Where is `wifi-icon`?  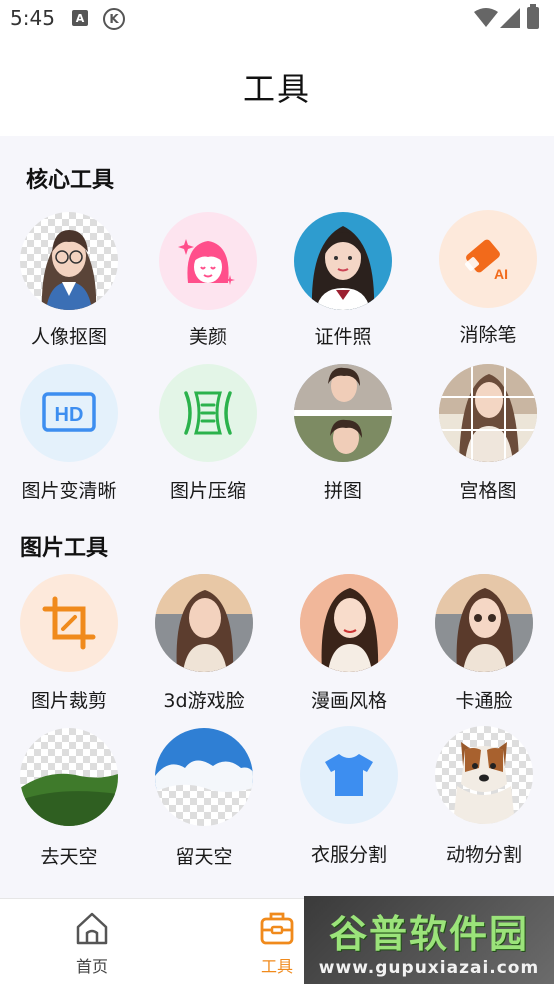
wifi-icon is located at coordinates (486, 17).